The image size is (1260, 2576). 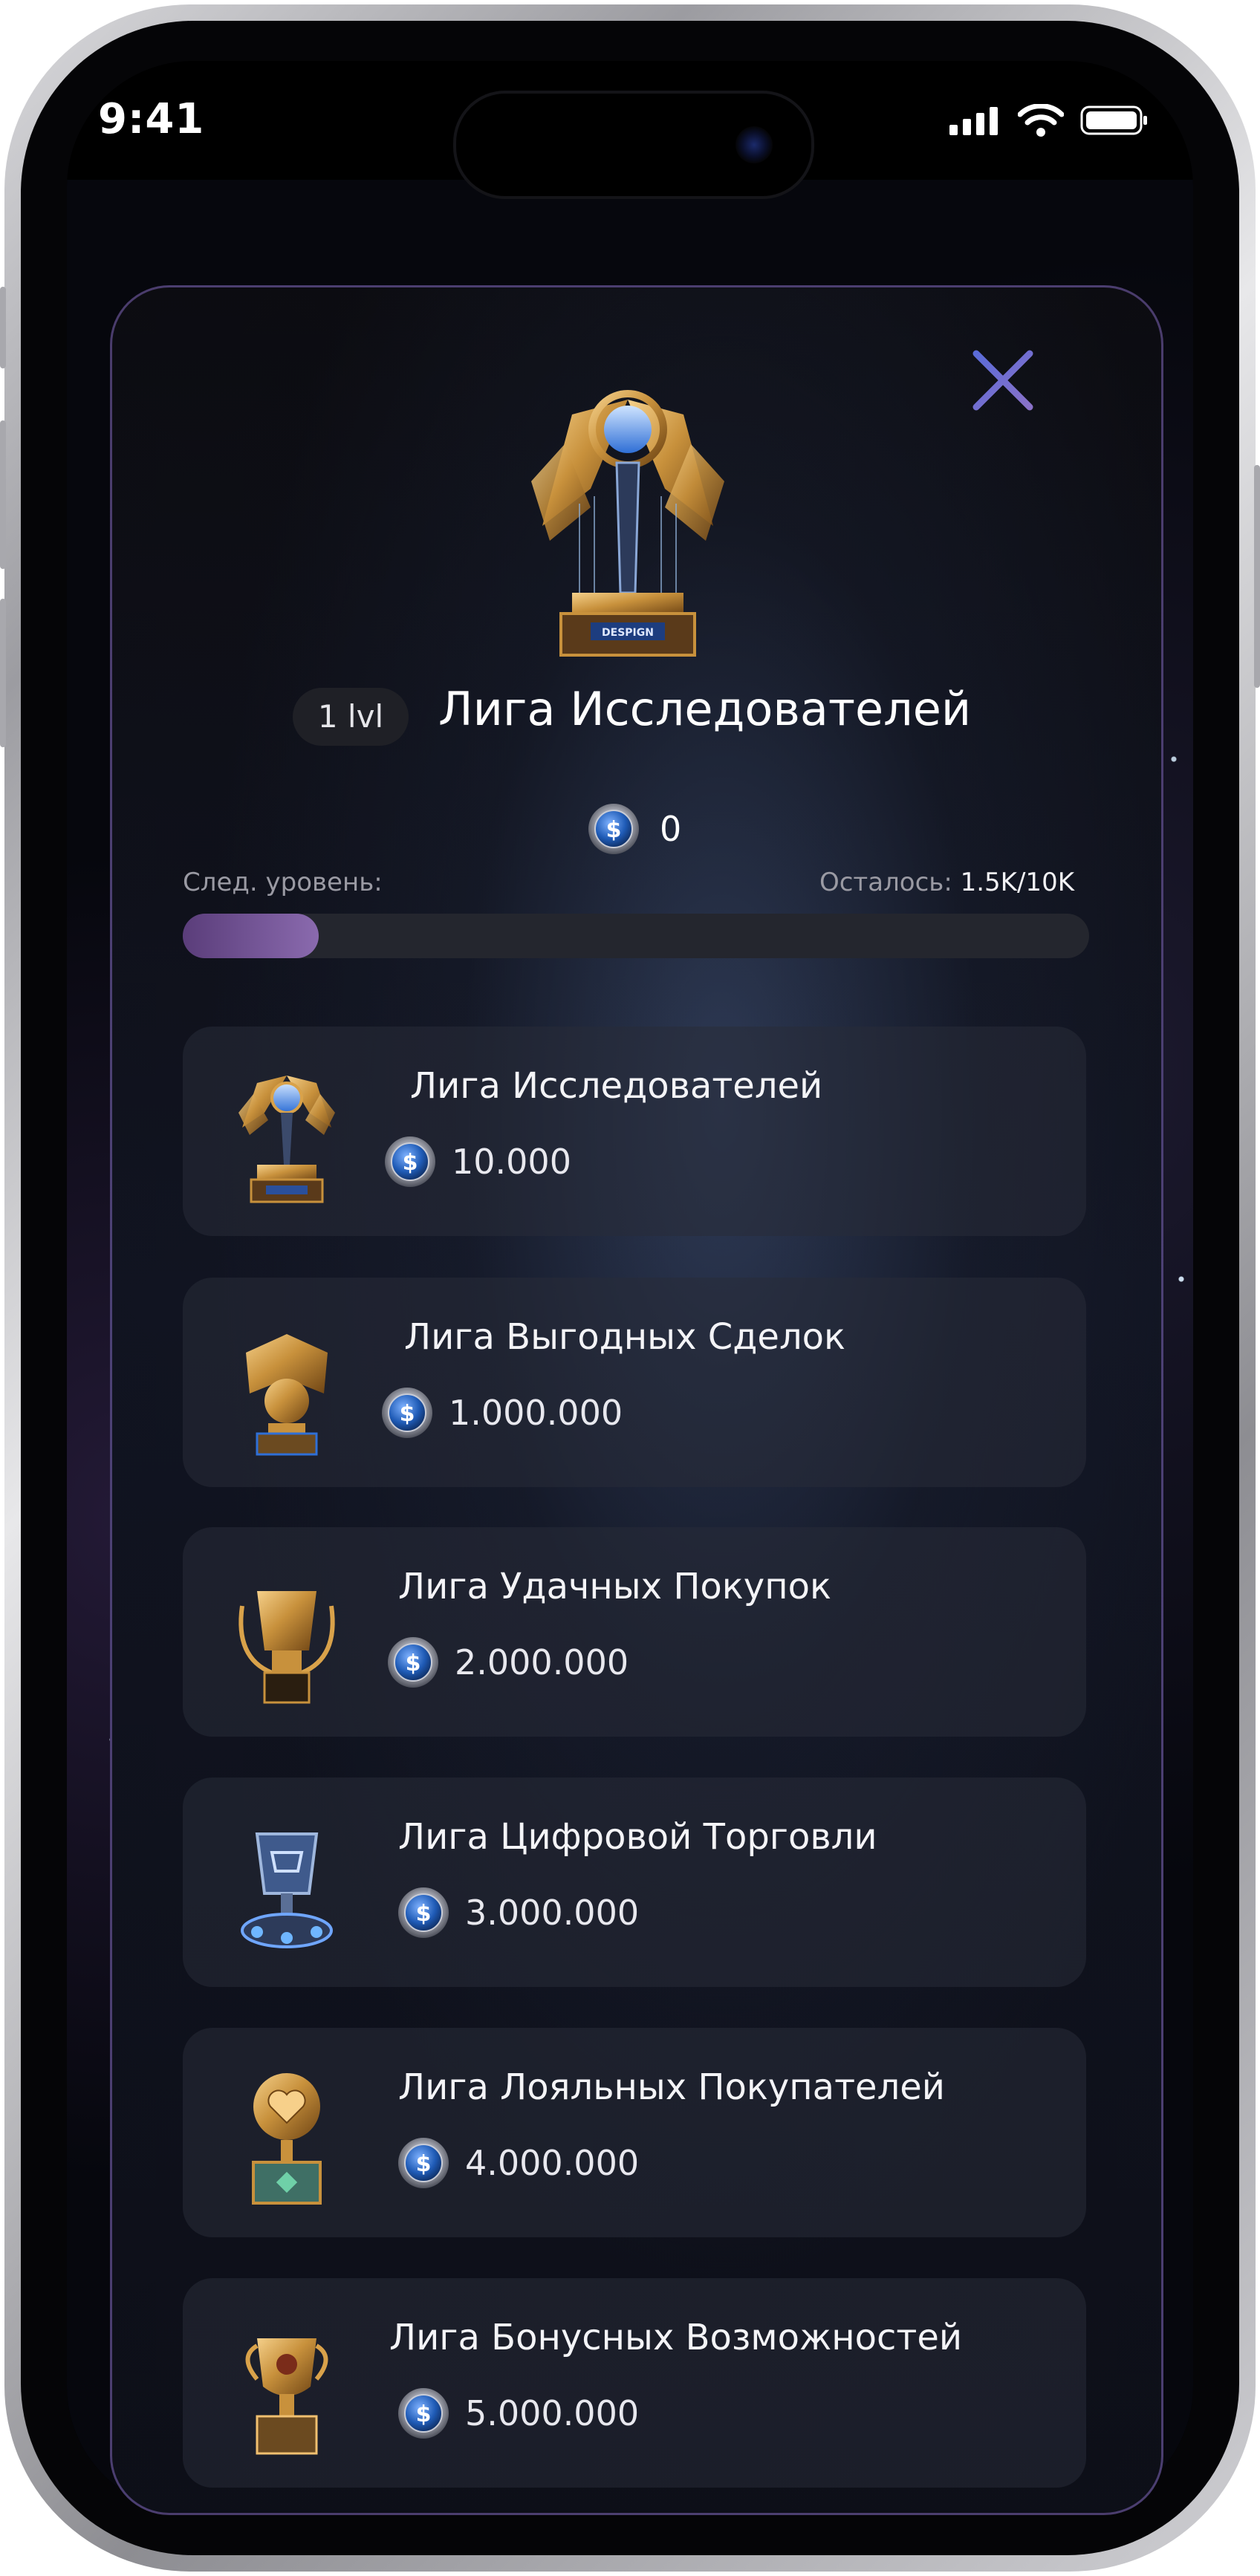 I want to click on league-price: 5.000.000, so click(x=518, y=2413).